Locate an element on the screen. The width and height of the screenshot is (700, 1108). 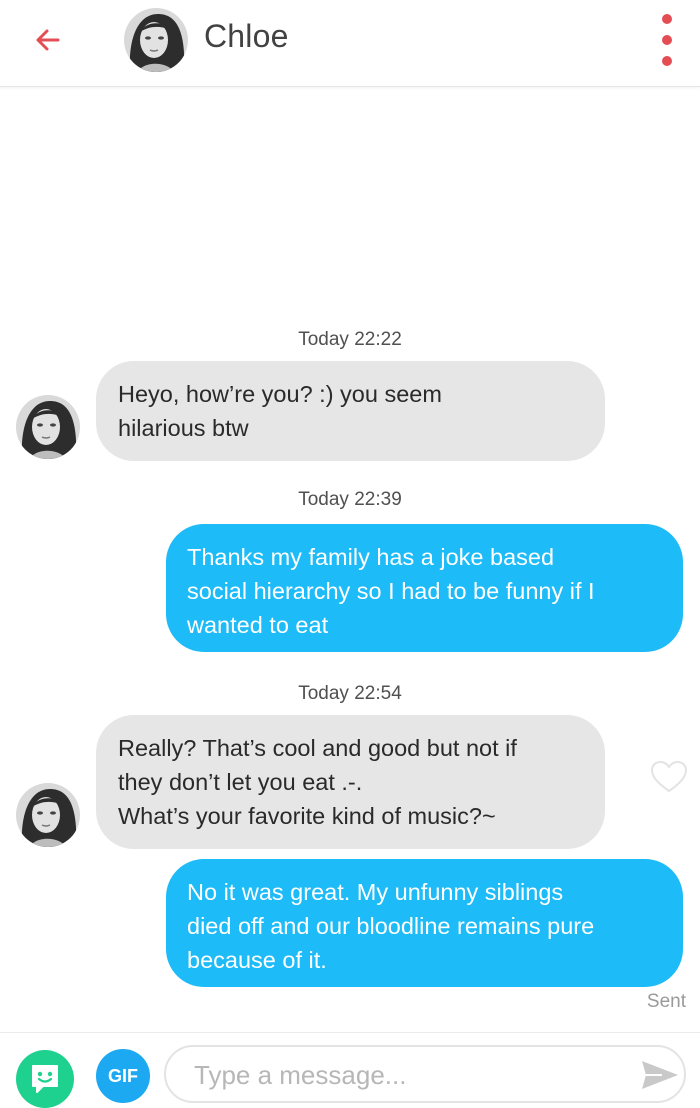
sticker-icon is located at coordinates (45, 1079).